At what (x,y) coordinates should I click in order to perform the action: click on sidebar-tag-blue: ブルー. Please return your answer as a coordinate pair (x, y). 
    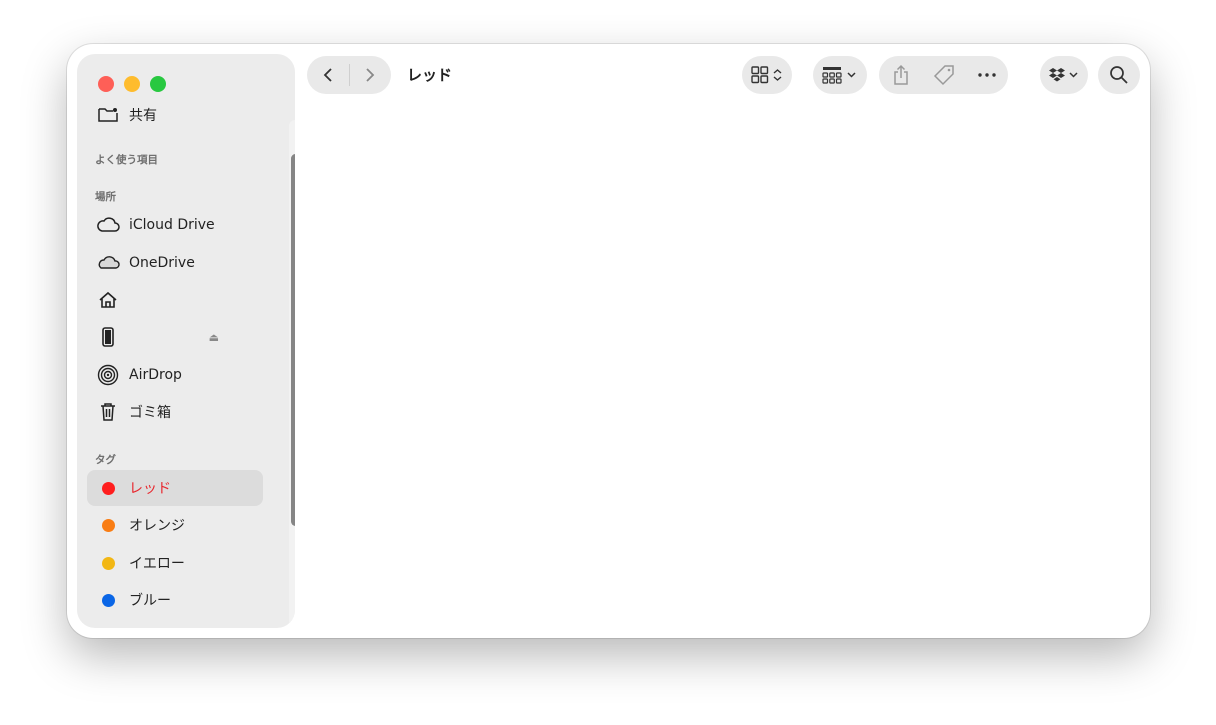
    Looking at the image, I should click on (175, 600).